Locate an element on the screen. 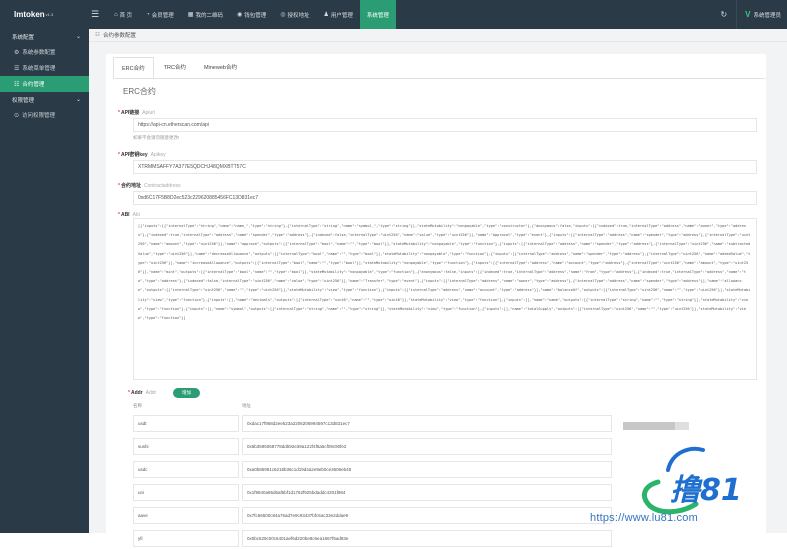 Image resolution: width=787 pixels, height=549 pixels. api-url-input: https://api-cn.etherscan.com/api is located at coordinates (445, 125).